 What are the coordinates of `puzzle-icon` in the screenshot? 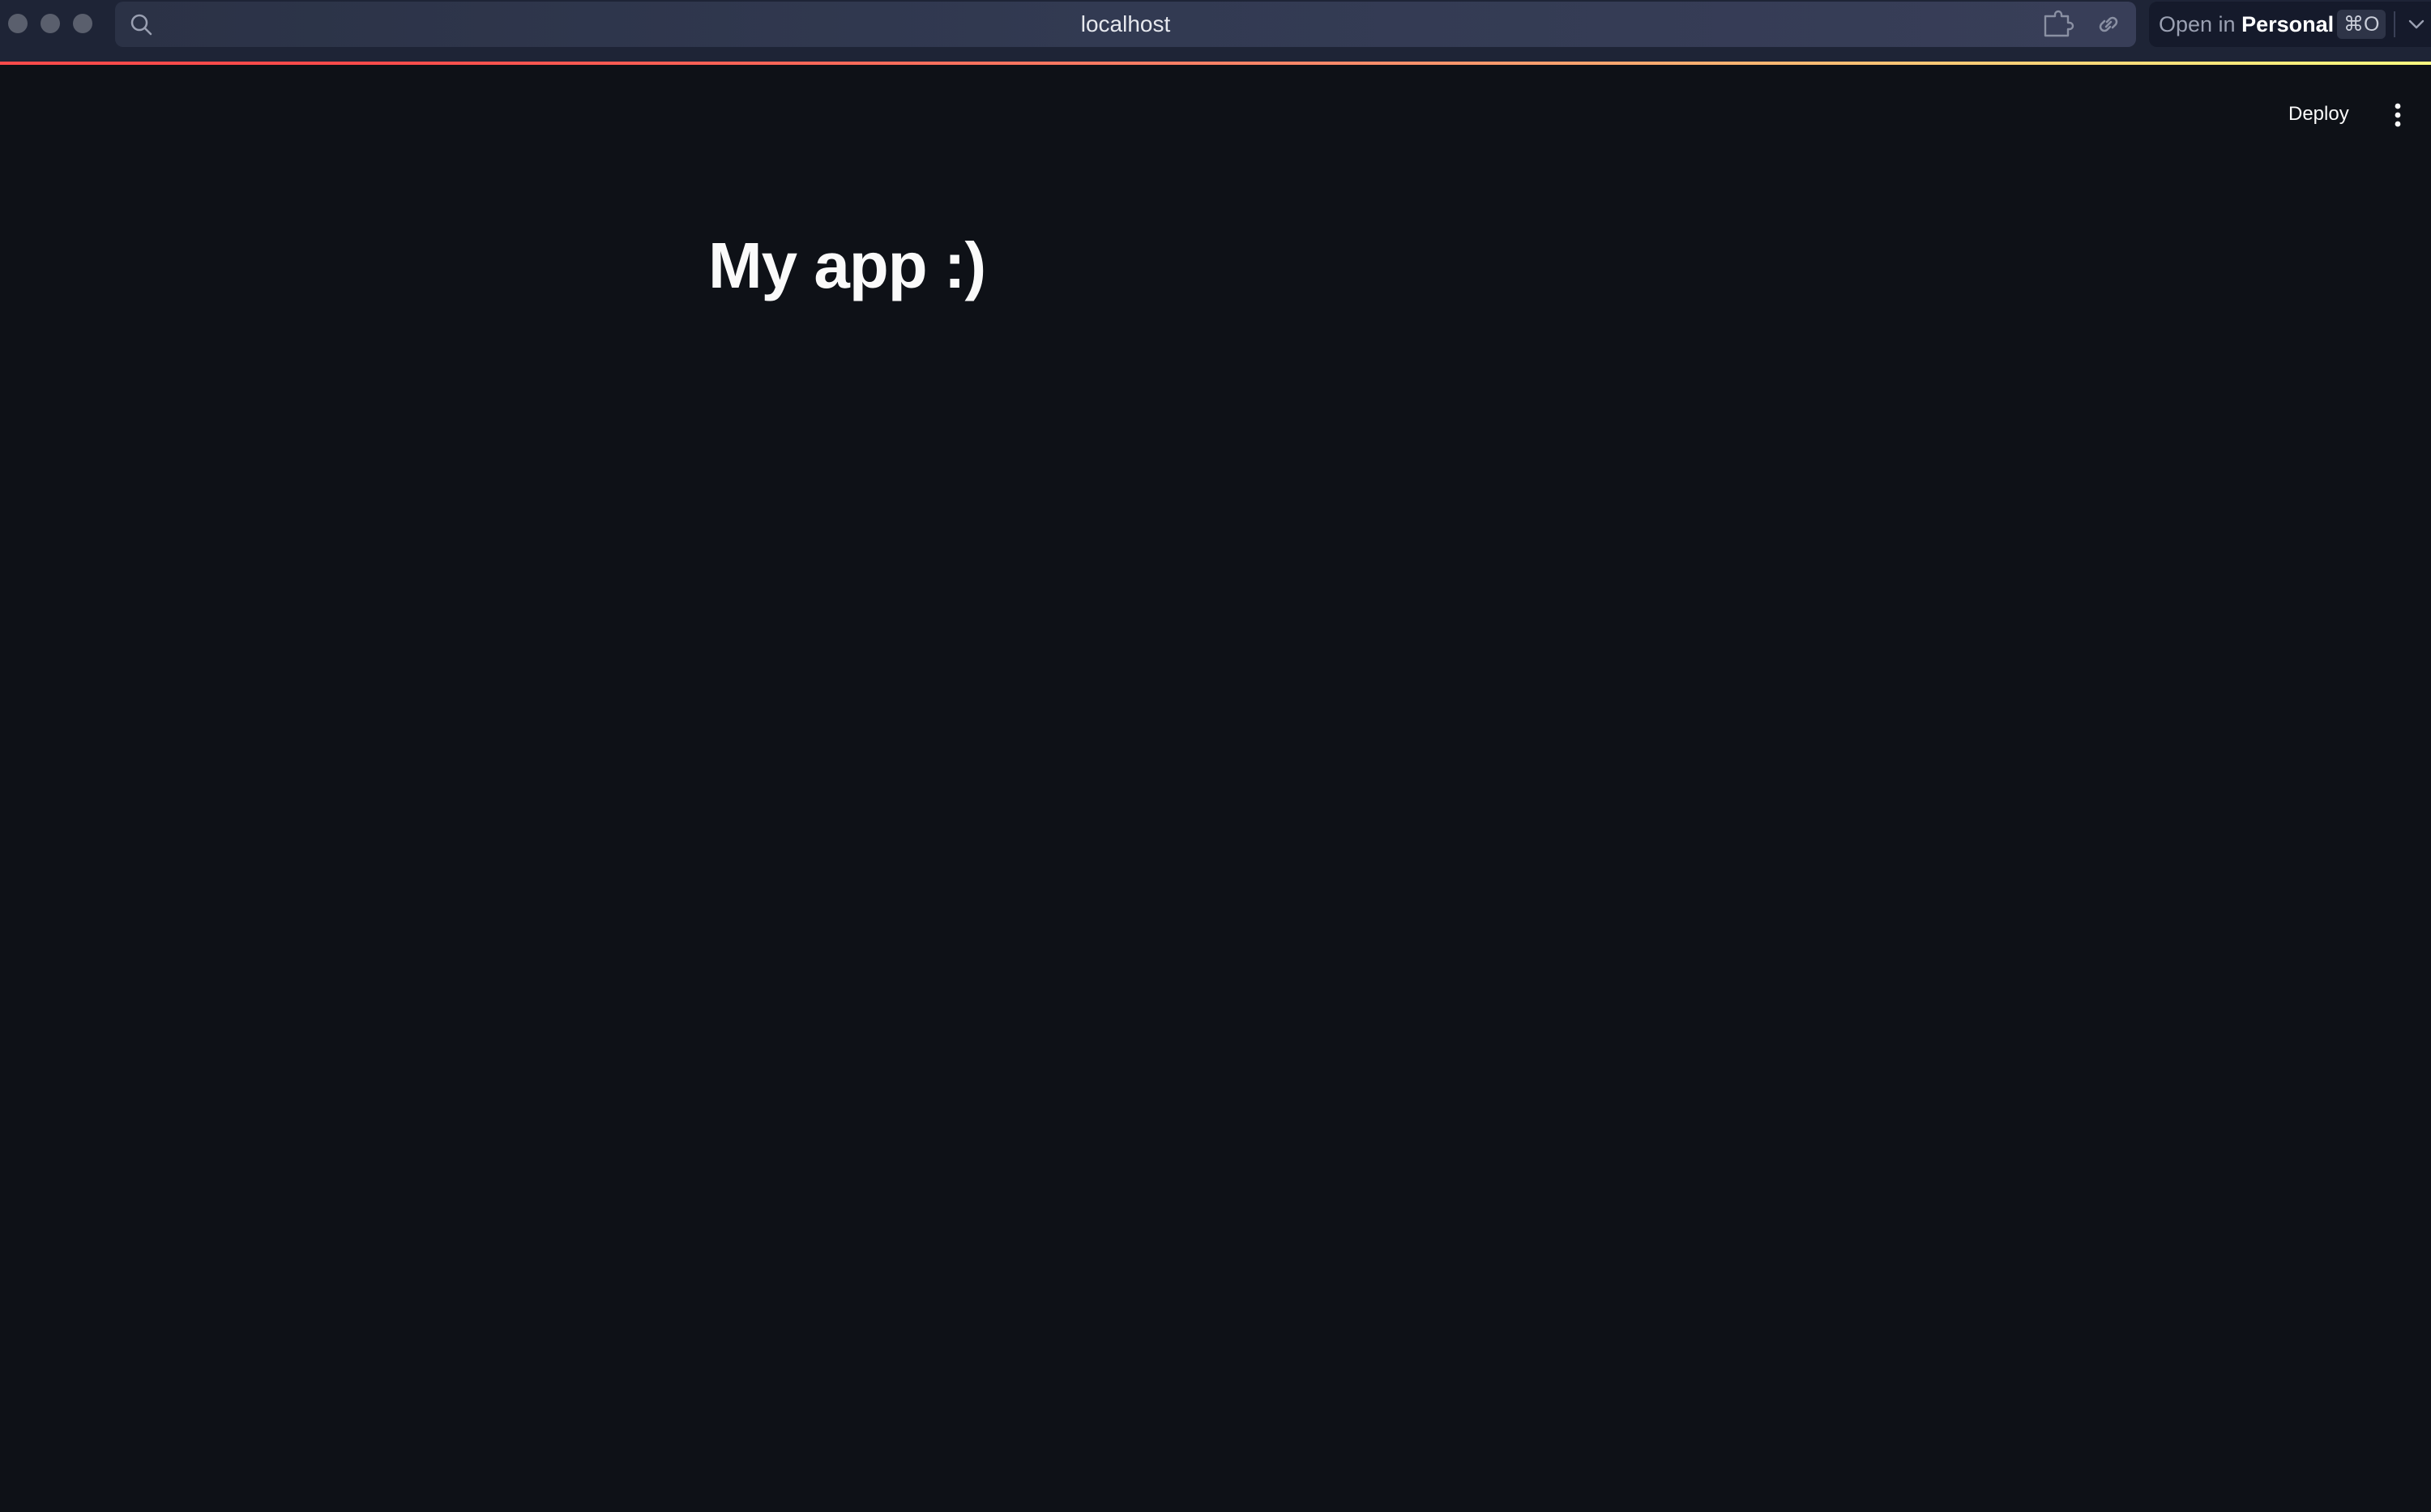 It's located at (2058, 25).